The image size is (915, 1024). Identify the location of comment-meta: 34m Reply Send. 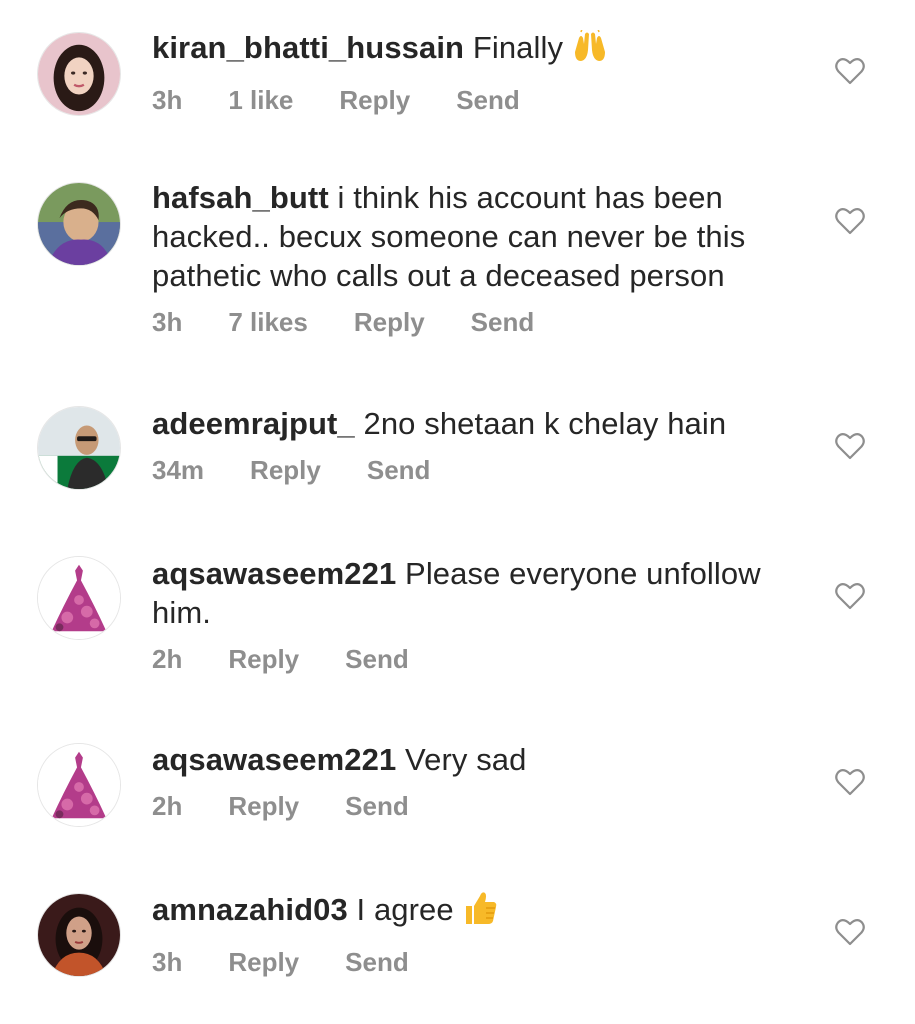
(477, 470).